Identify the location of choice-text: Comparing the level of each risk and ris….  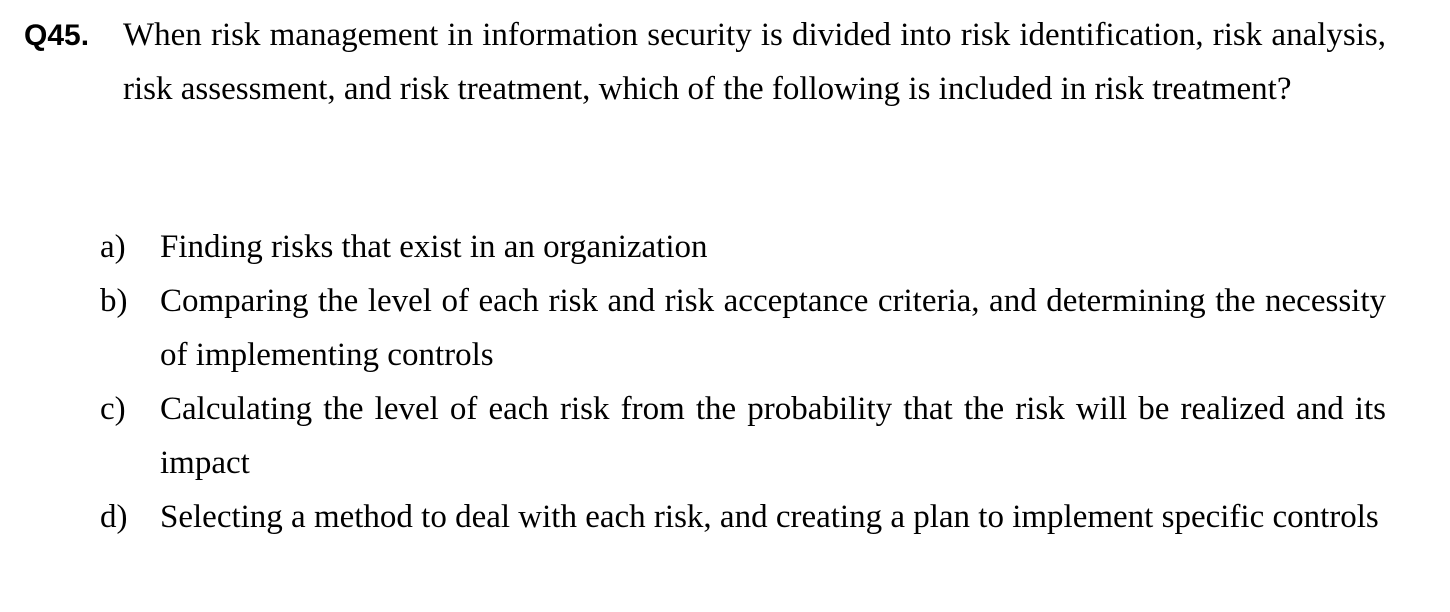
(773, 328).